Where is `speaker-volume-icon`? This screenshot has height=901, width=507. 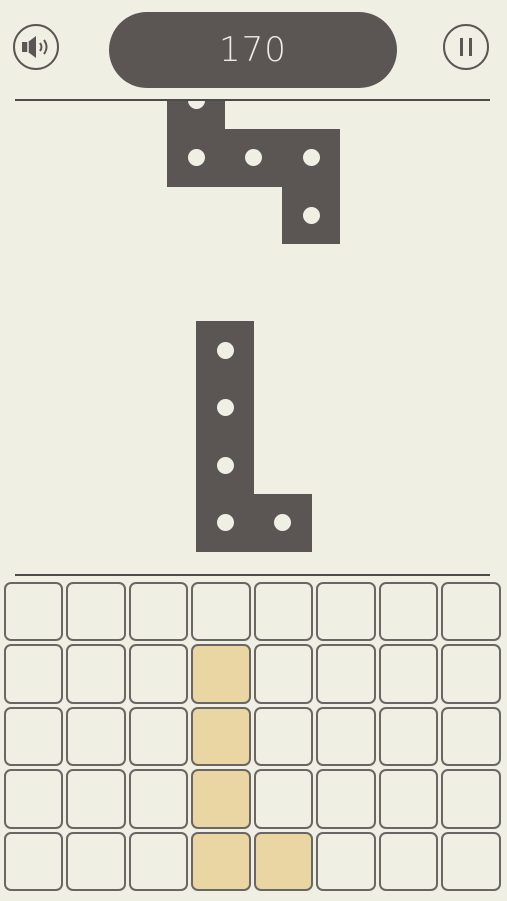 speaker-volume-icon is located at coordinates (35, 47).